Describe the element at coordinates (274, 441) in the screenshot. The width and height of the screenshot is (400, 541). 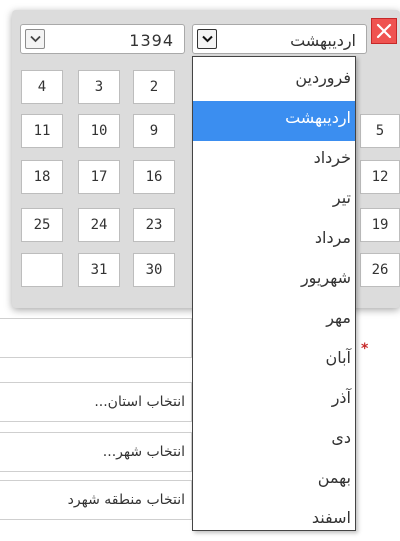
I see `month-option-dey: دی` at that location.